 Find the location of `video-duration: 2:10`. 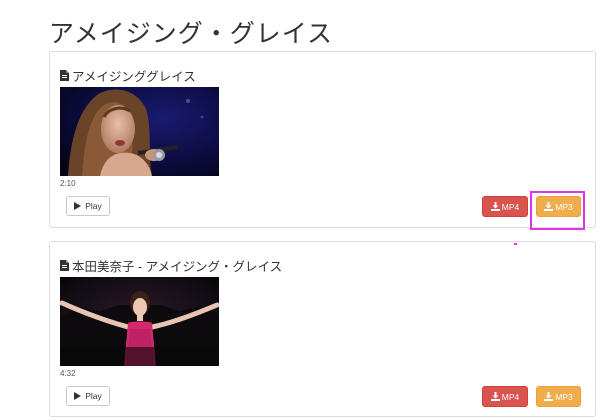

video-duration: 2:10 is located at coordinates (68, 183).